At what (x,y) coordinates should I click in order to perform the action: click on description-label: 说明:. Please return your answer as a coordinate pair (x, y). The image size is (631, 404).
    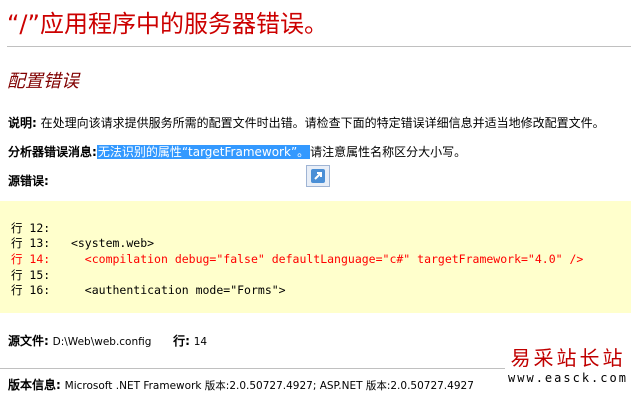
    Looking at the image, I should click on (22, 123).